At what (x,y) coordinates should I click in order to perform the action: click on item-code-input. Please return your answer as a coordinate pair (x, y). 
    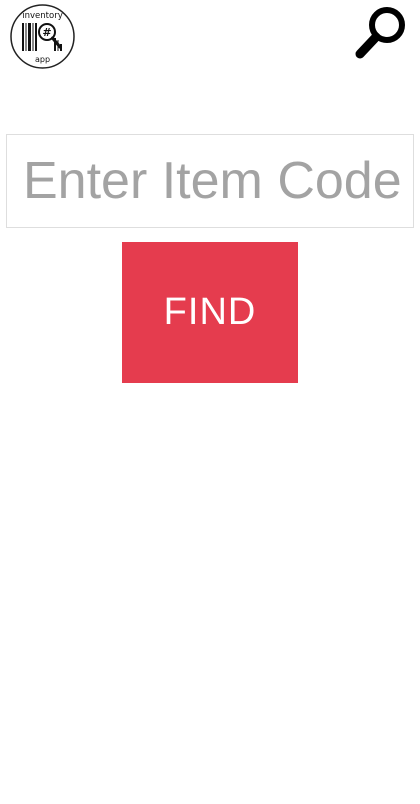
    Looking at the image, I should click on (210, 181).